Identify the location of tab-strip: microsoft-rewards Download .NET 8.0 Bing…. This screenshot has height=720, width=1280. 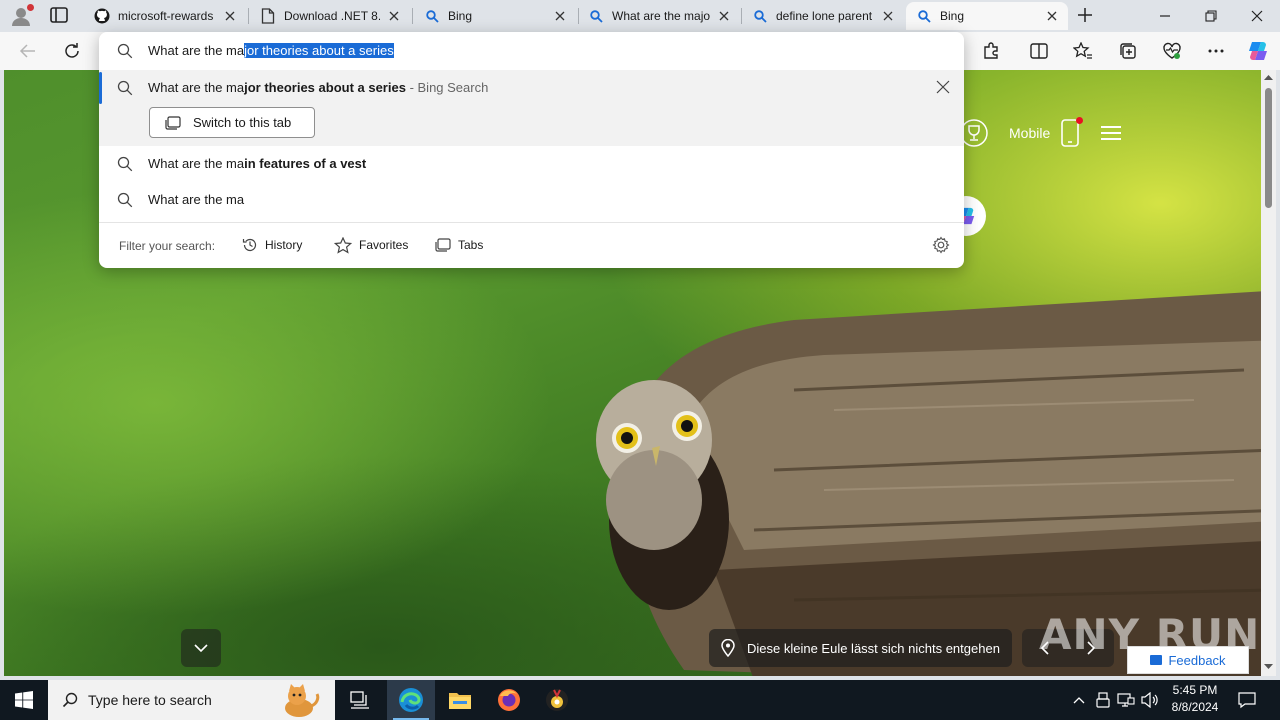
(640, 16).